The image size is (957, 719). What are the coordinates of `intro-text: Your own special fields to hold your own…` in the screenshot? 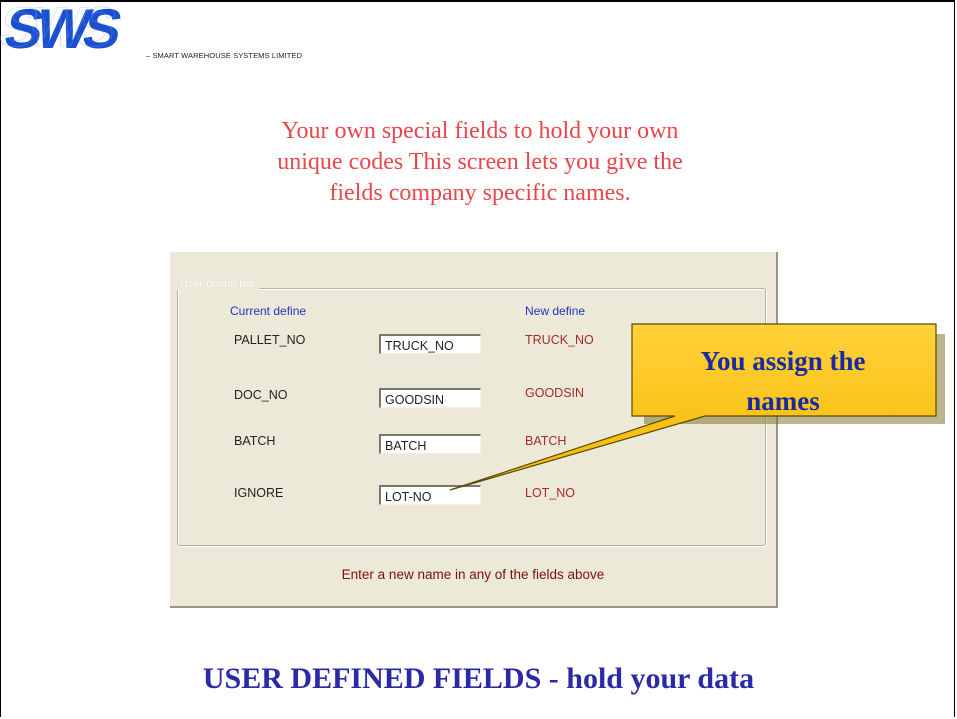 It's located at (480, 162).